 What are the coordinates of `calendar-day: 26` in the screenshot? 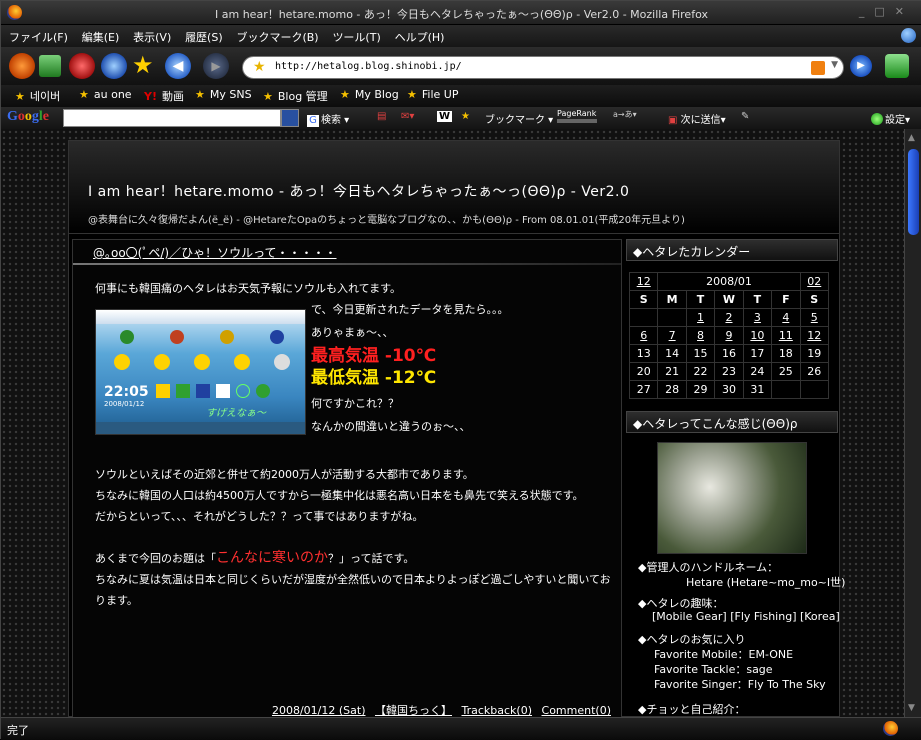 It's located at (814, 371).